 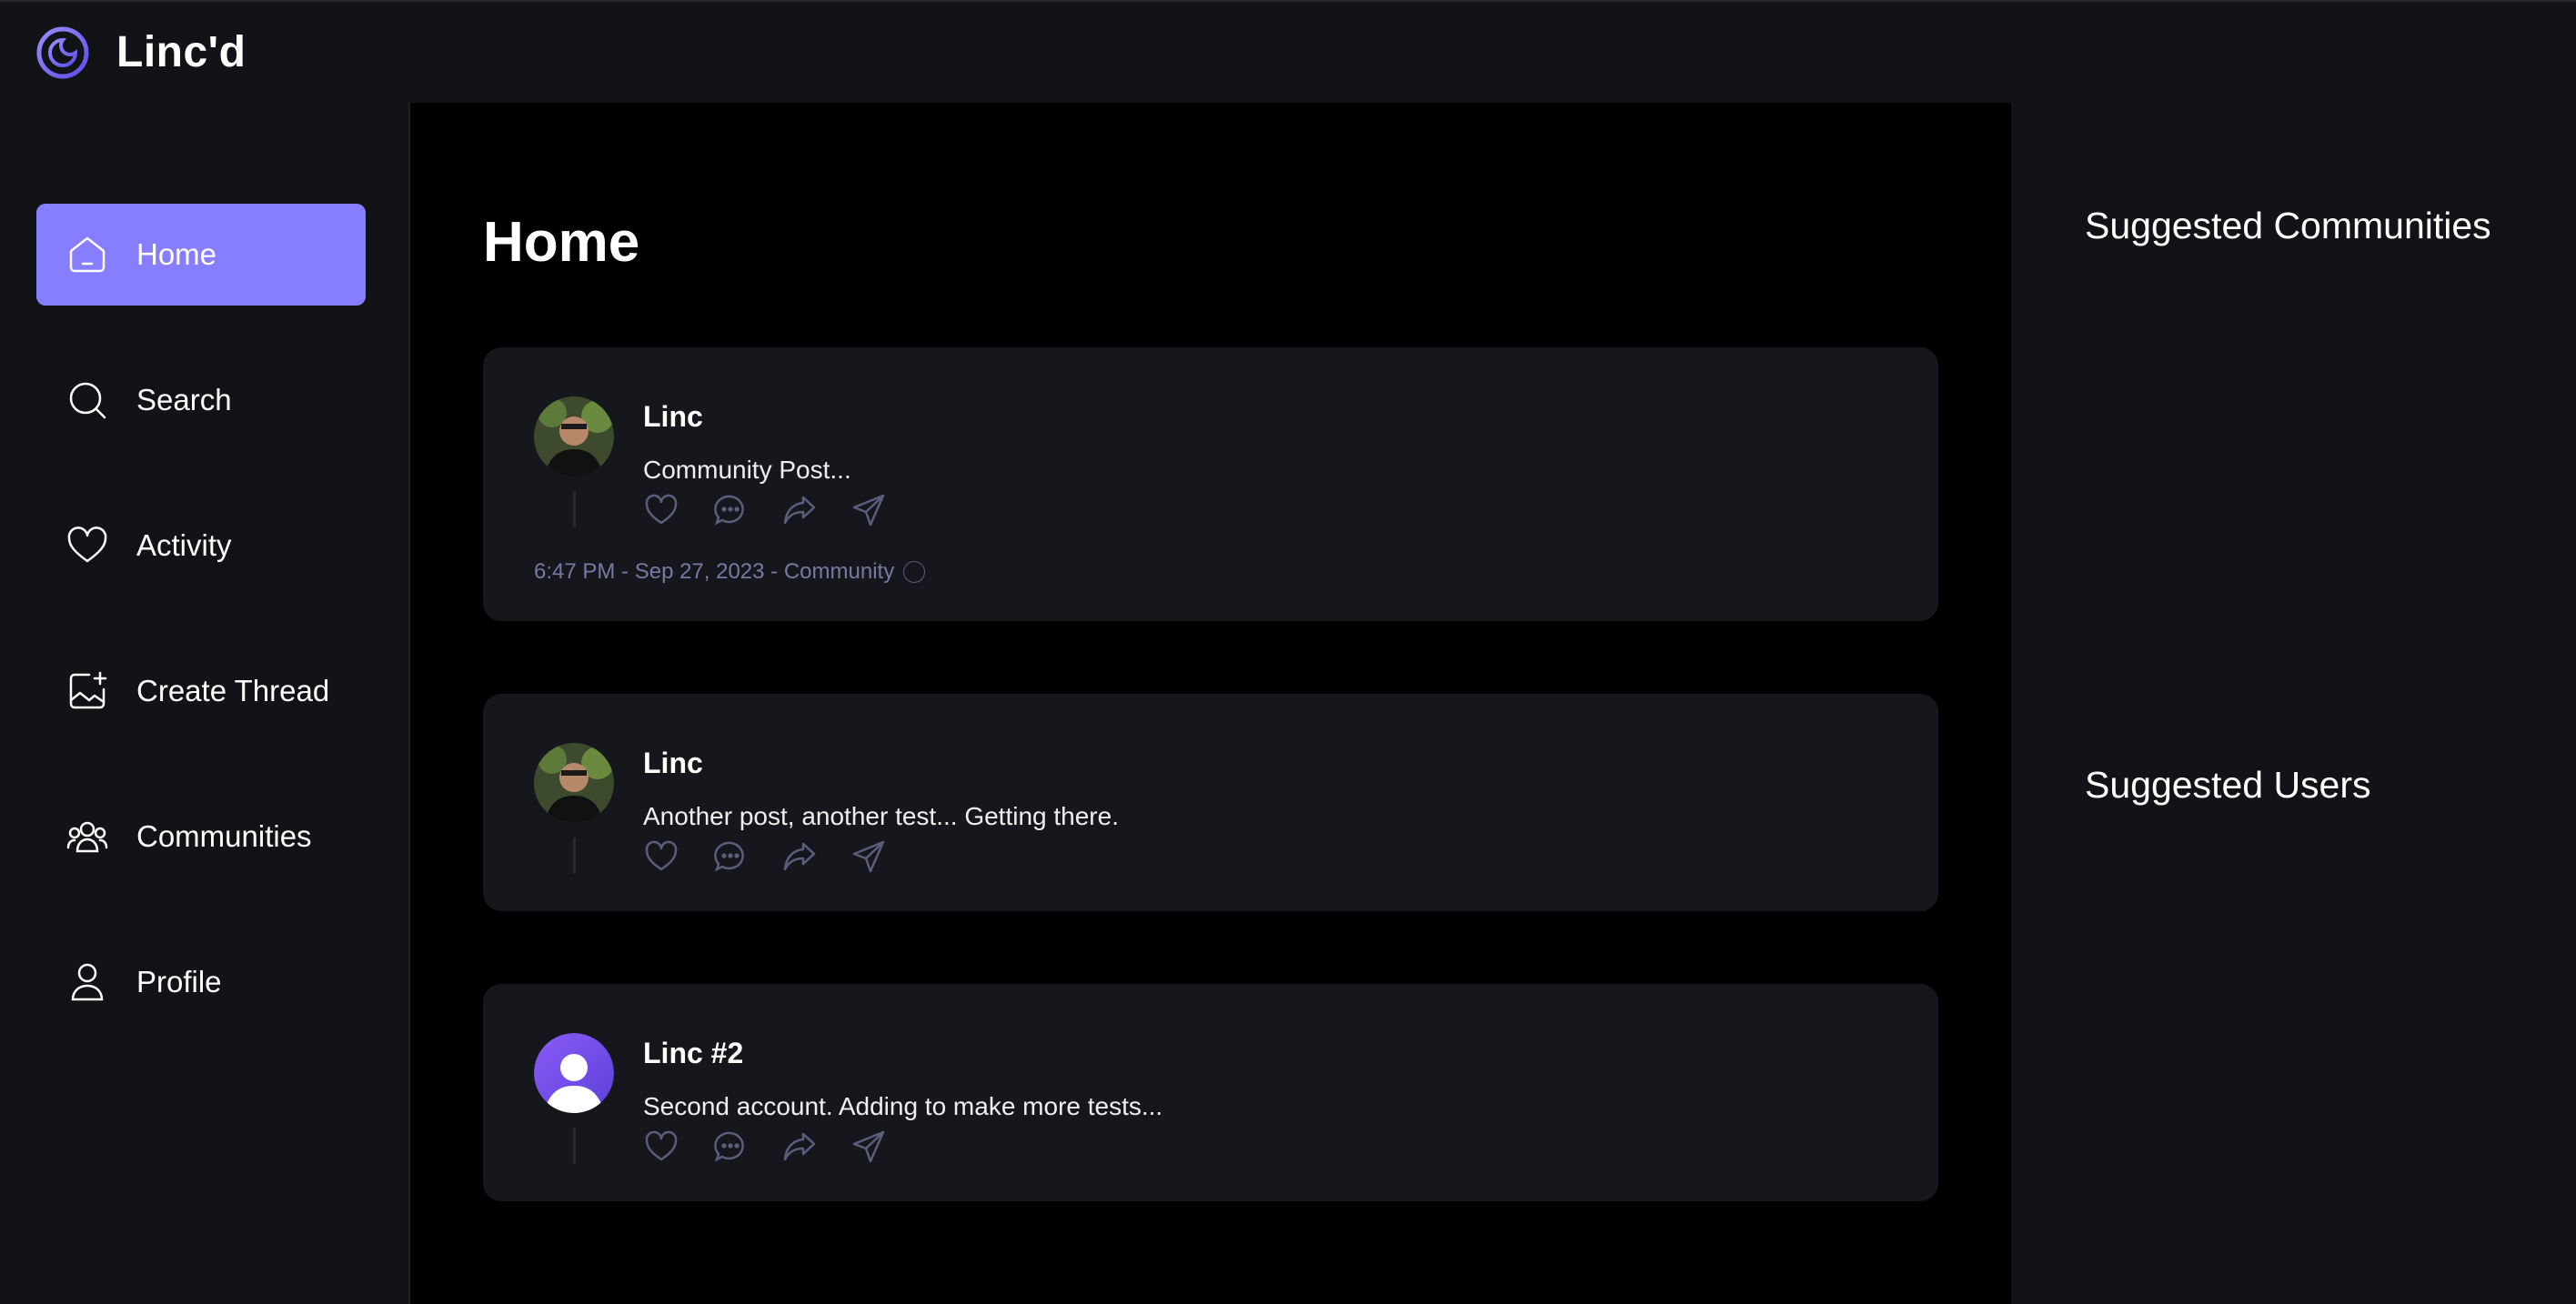 I want to click on sidebar-item-label: Search, so click(x=184, y=399).